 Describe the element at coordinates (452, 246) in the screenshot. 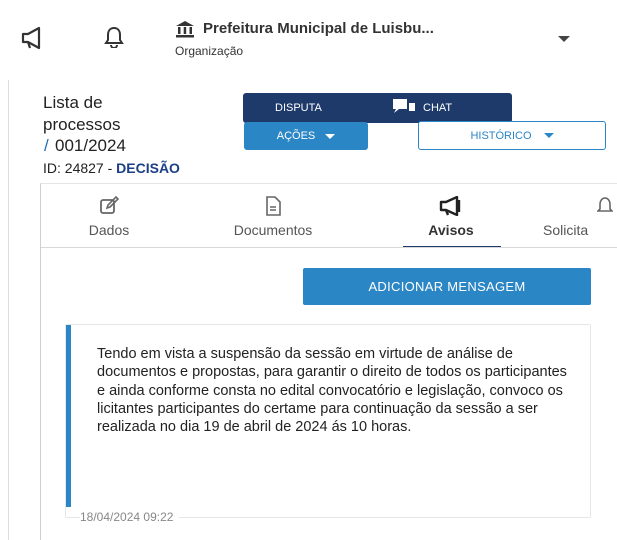

I see `active-tab-indicator` at that location.